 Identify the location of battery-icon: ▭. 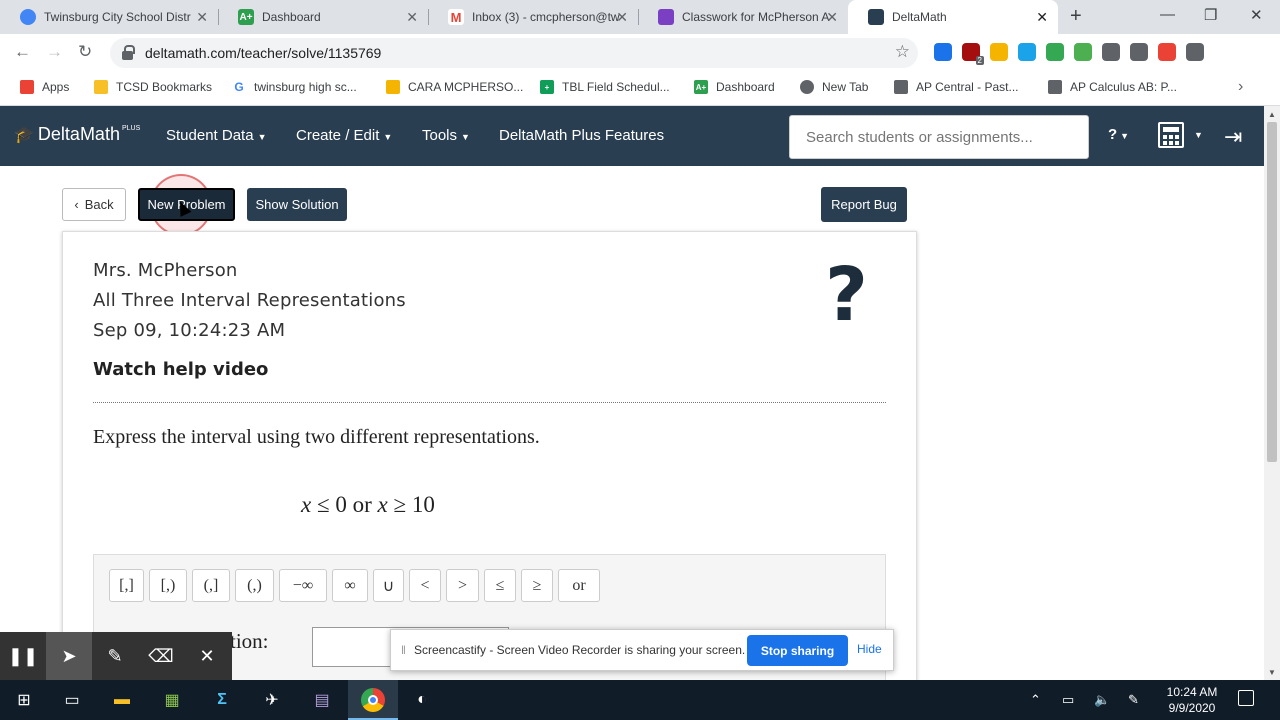
(1068, 700).